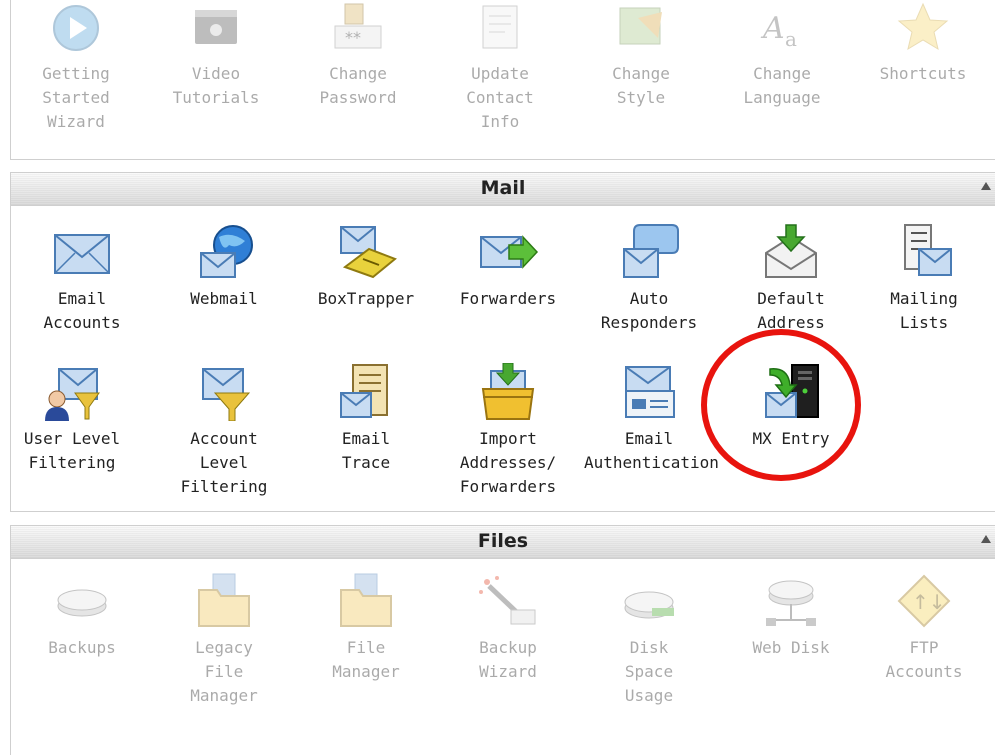 The image size is (995, 755). I want to click on shortcuts-item: Shortcuts, so click(923, 43).